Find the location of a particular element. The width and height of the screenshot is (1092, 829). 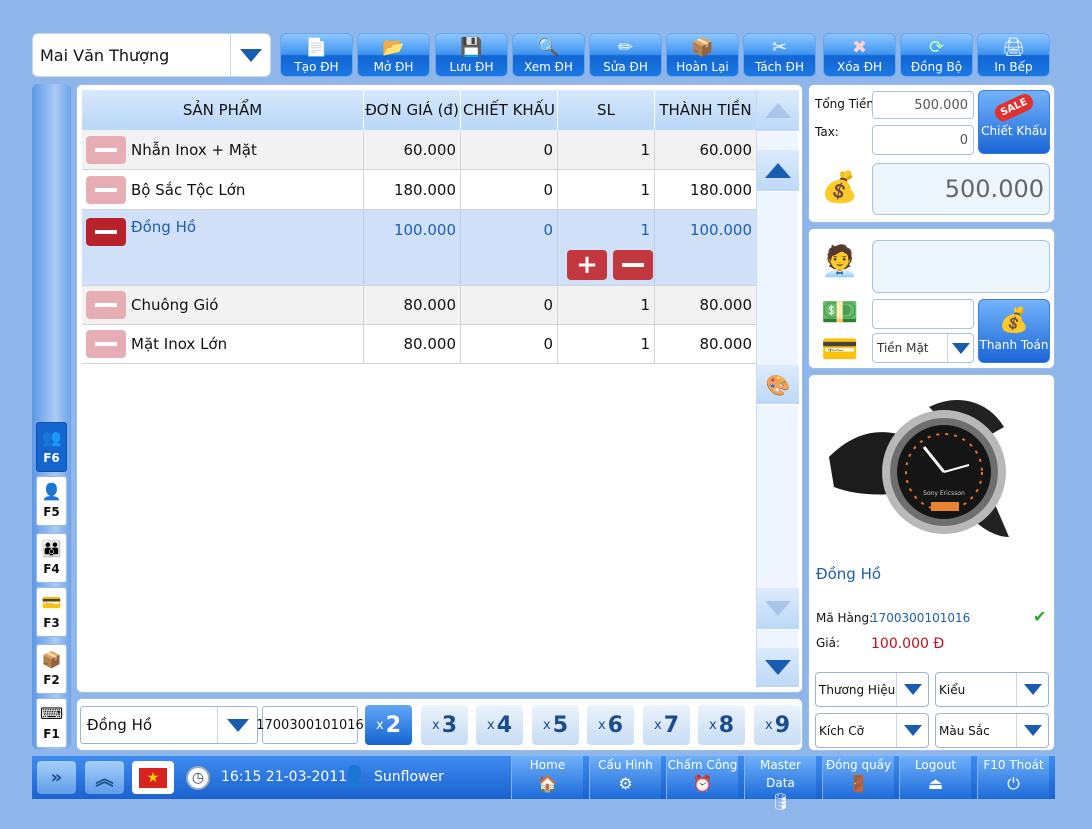

table-row: Bộ Sắc Tộc Lớn 180.000 0 1 180.000 is located at coordinates (419, 190).